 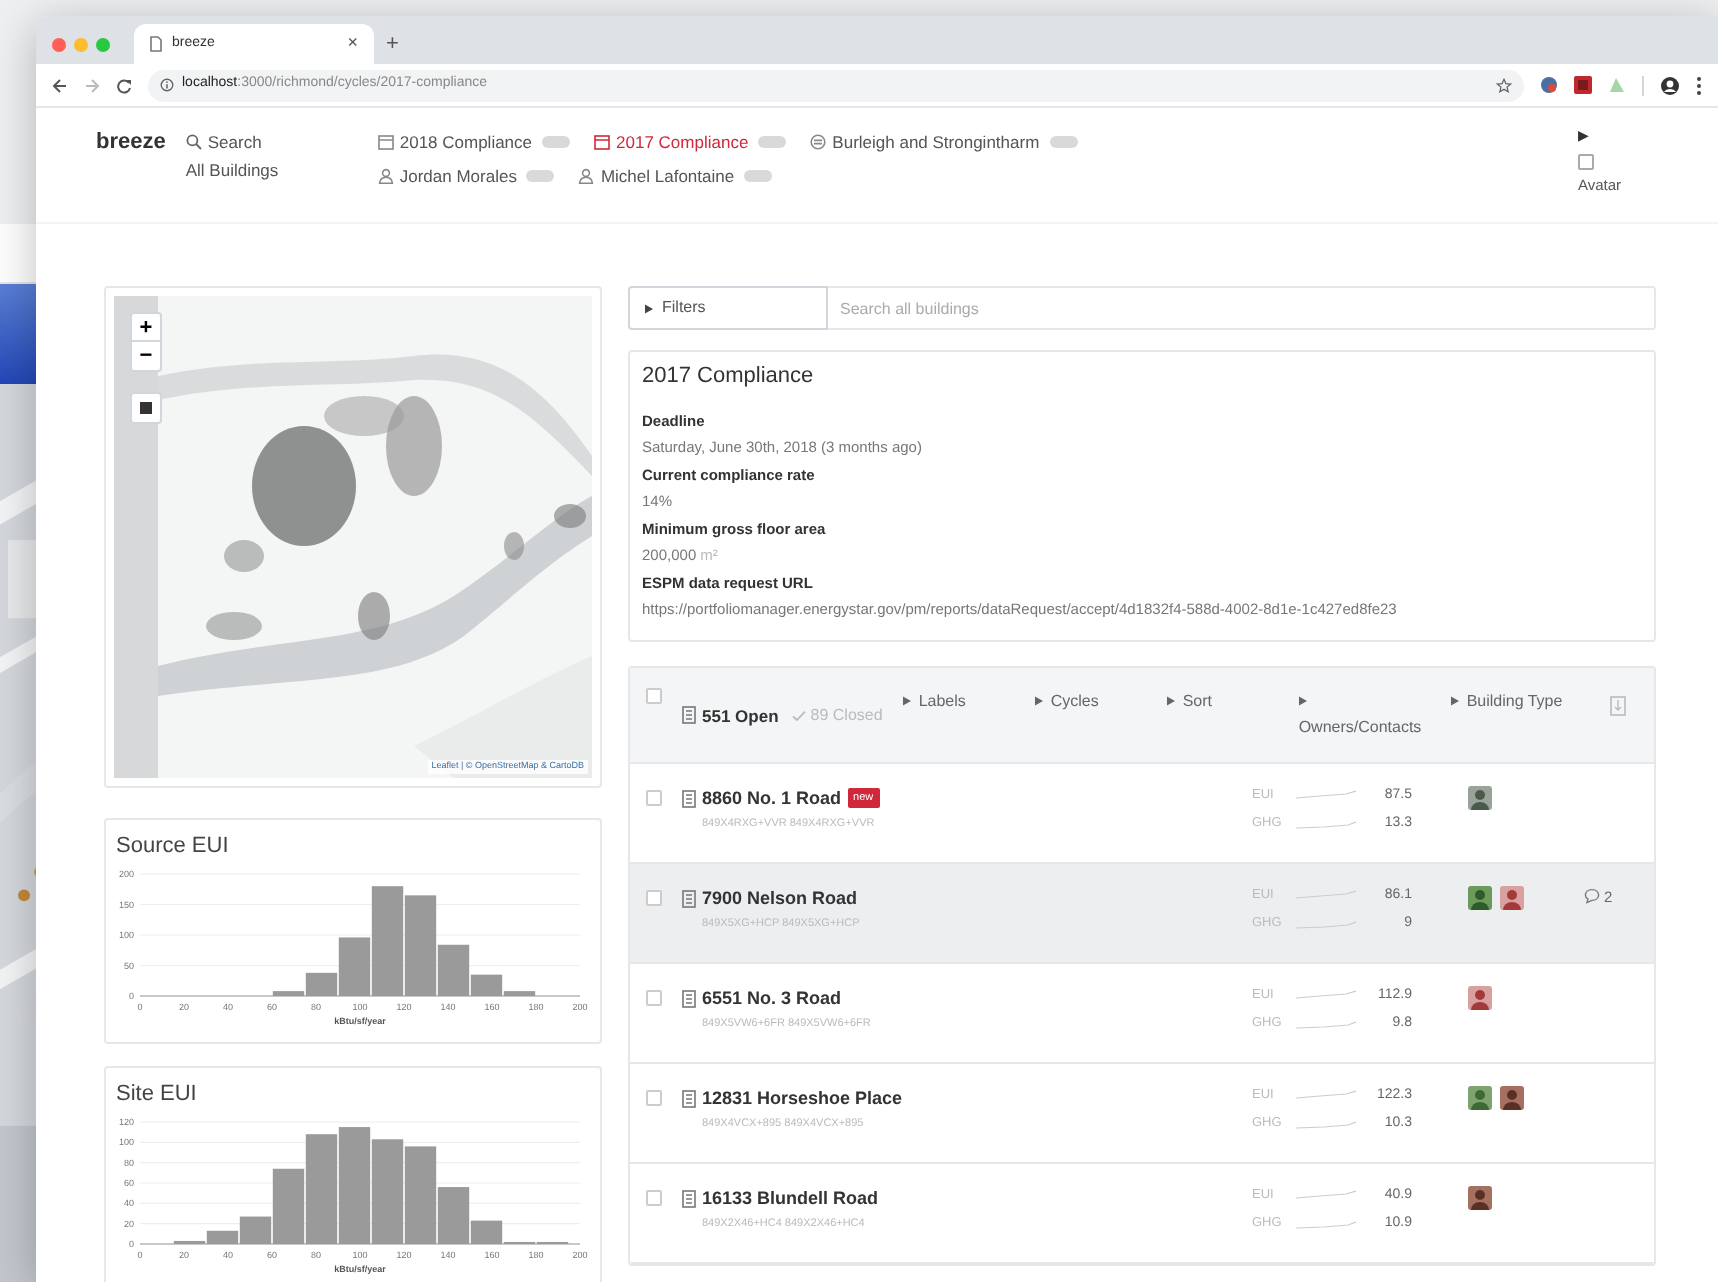 What do you see at coordinates (232, 170) in the screenshot?
I see `all-buildings-link: All Buildings` at bounding box center [232, 170].